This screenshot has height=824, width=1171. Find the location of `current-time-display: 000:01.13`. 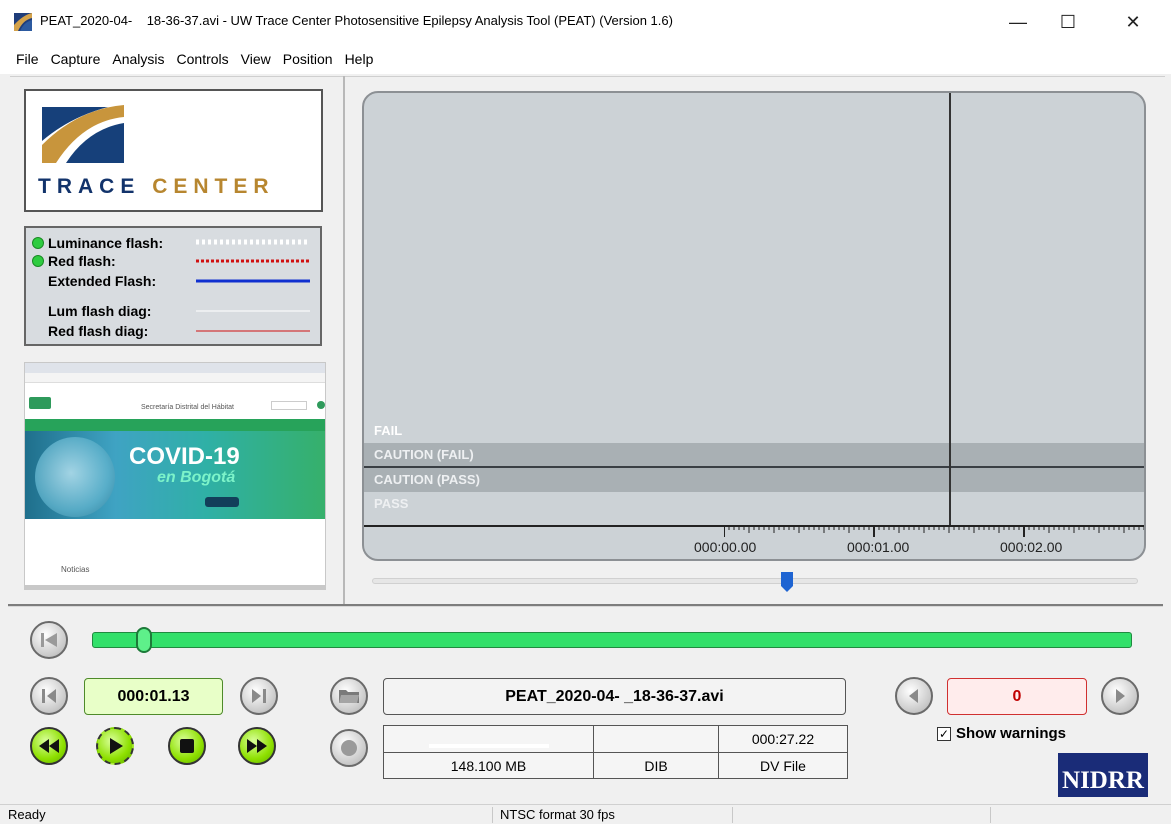

current-time-display: 000:01.13 is located at coordinates (153, 696).